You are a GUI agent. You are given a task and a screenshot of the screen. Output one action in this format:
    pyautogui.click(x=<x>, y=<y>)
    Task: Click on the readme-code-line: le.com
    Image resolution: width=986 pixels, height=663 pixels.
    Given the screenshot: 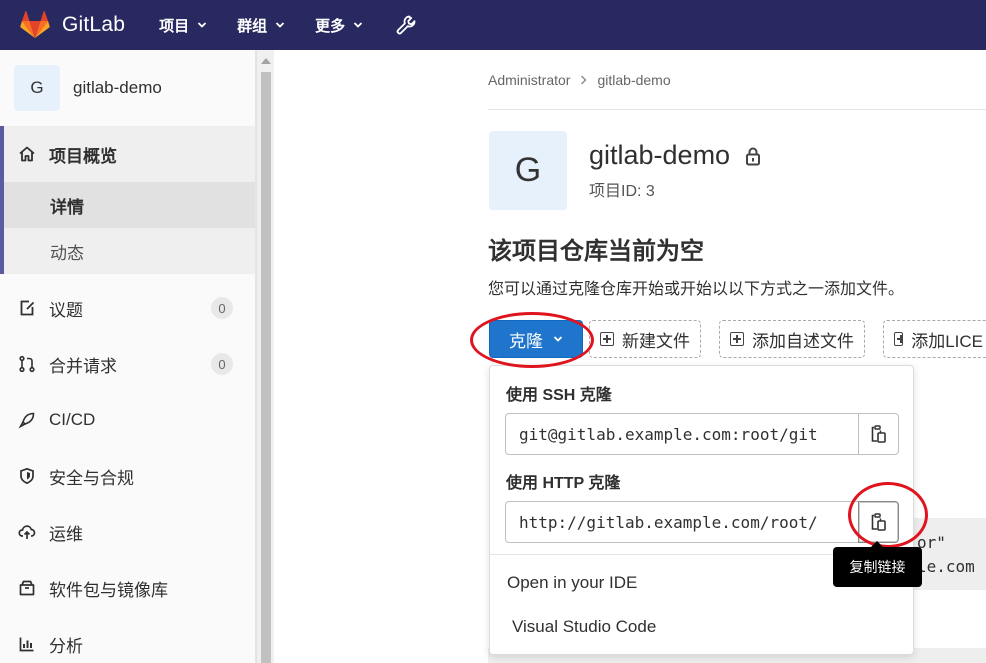 What is the action you would take?
    pyautogui.click(x=946, y=566)
    